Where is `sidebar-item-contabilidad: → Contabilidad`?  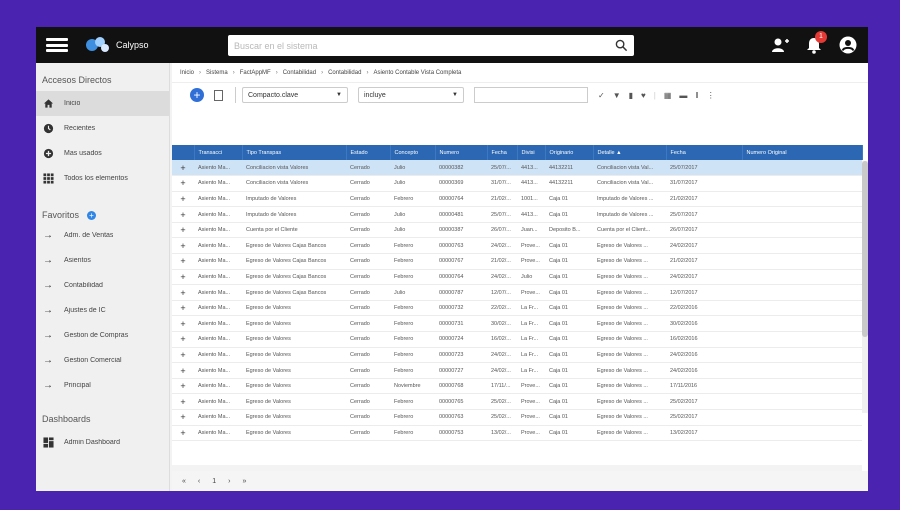 sidebar-item-contabilidad: → Contabilidad is located at coordinates (102, 285).